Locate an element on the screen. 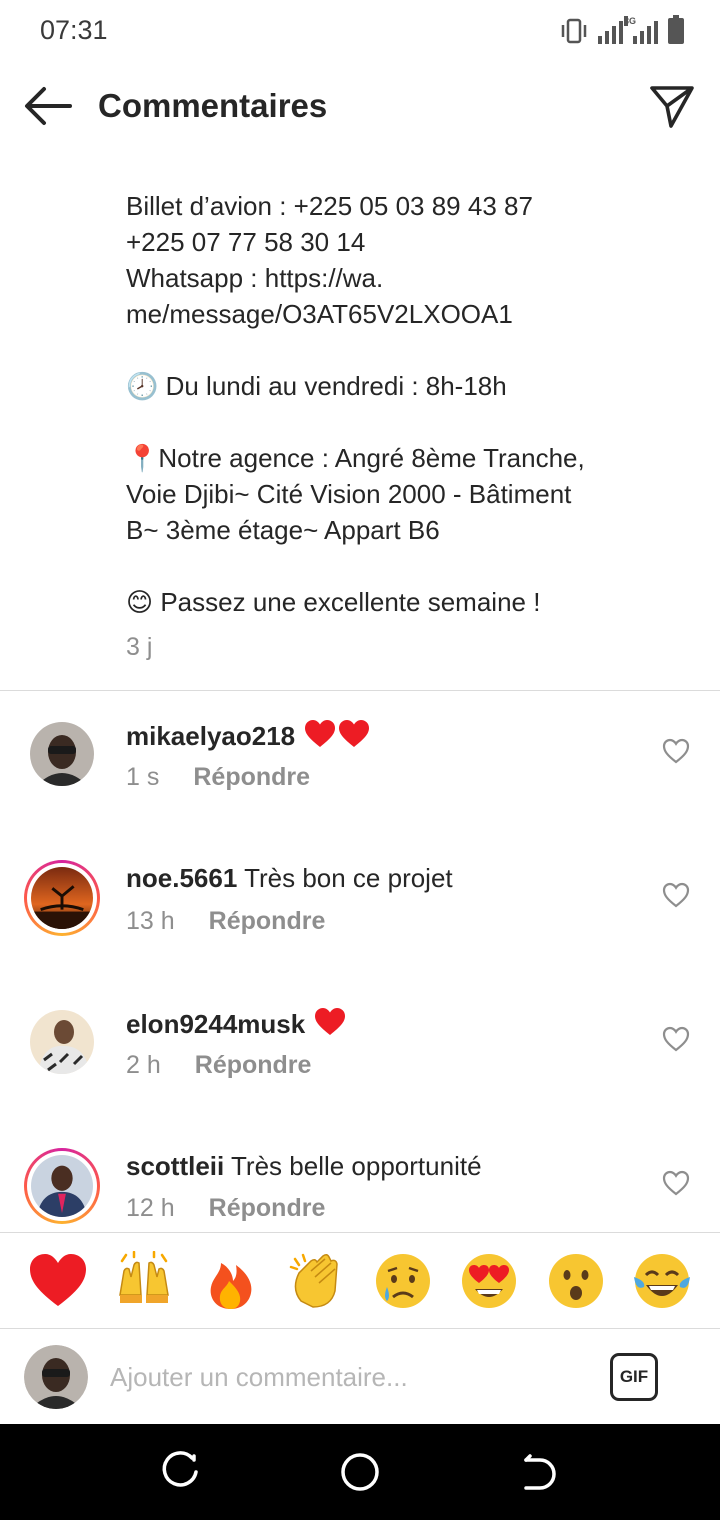 This screenshot has height=1520, width=720. fire-emoji-icon is located at coordinates (231, 1281).